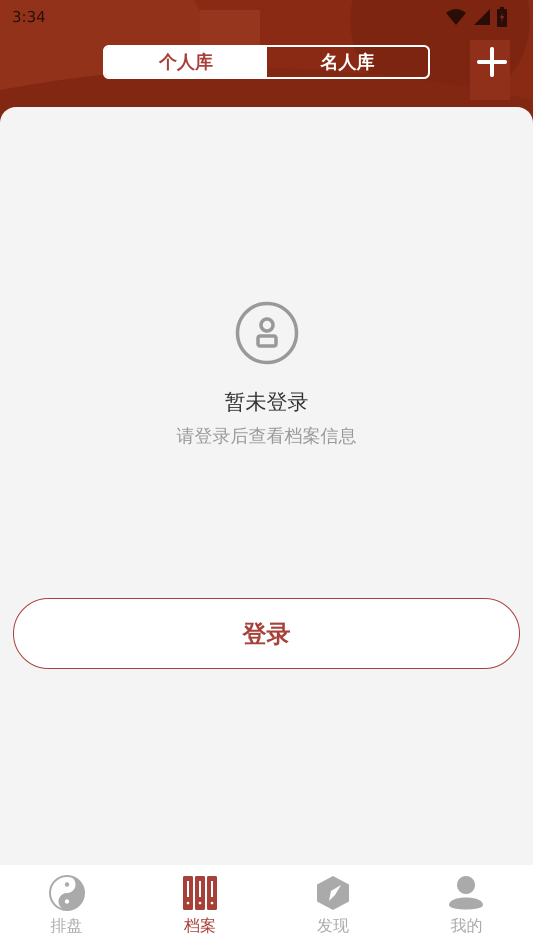  I want to click on binders-icon, so click(199, 893).